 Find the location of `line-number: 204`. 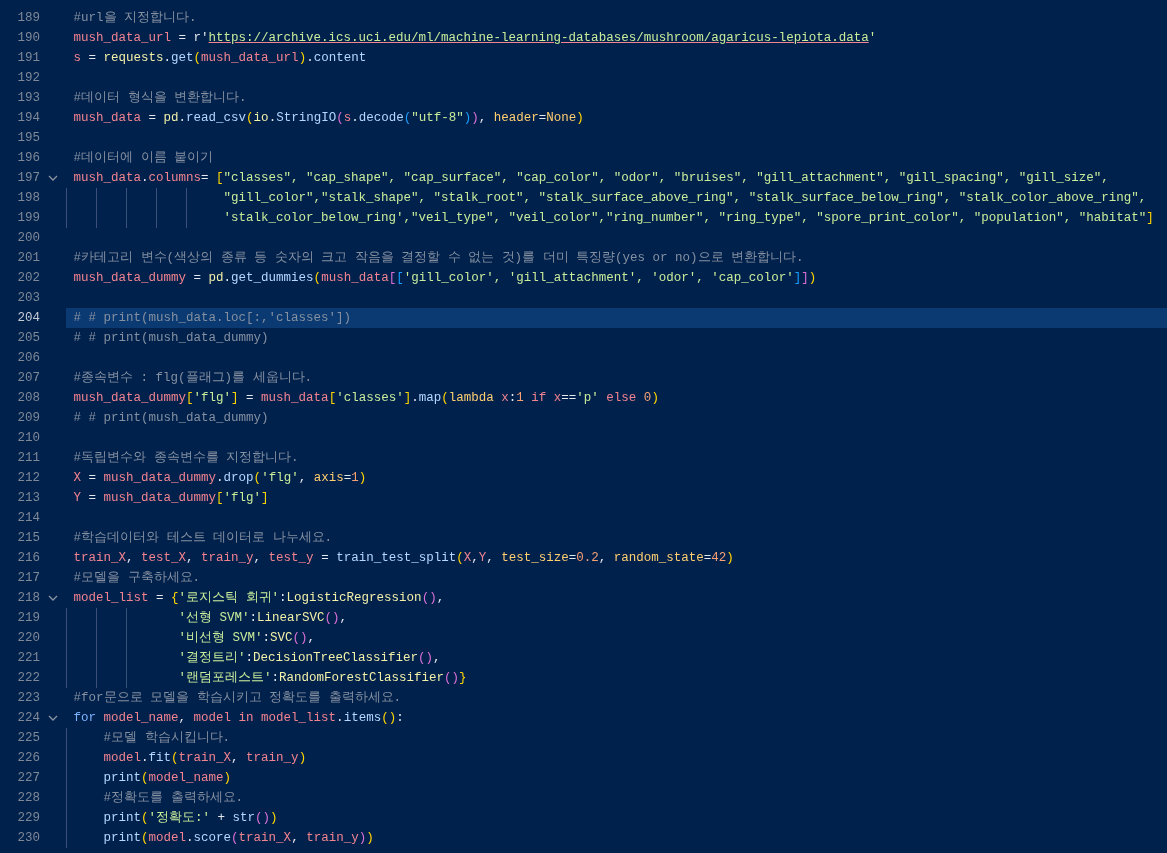

line-number: 204 is located at coordinates (28, 318).